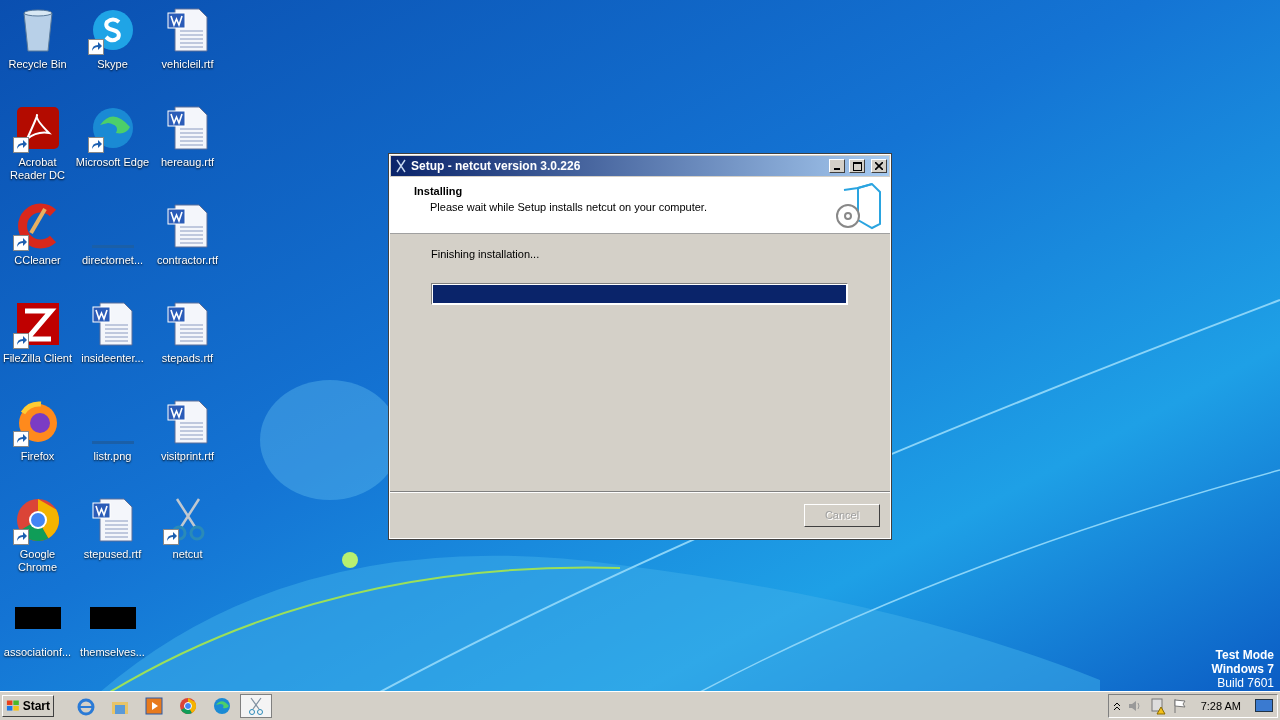 This screenshot has width=1280, height=720. What do you see at coordinates (1116, 706) in the screenshot?
I see `chevron-up-icon` at bounding box center [1116, 706].